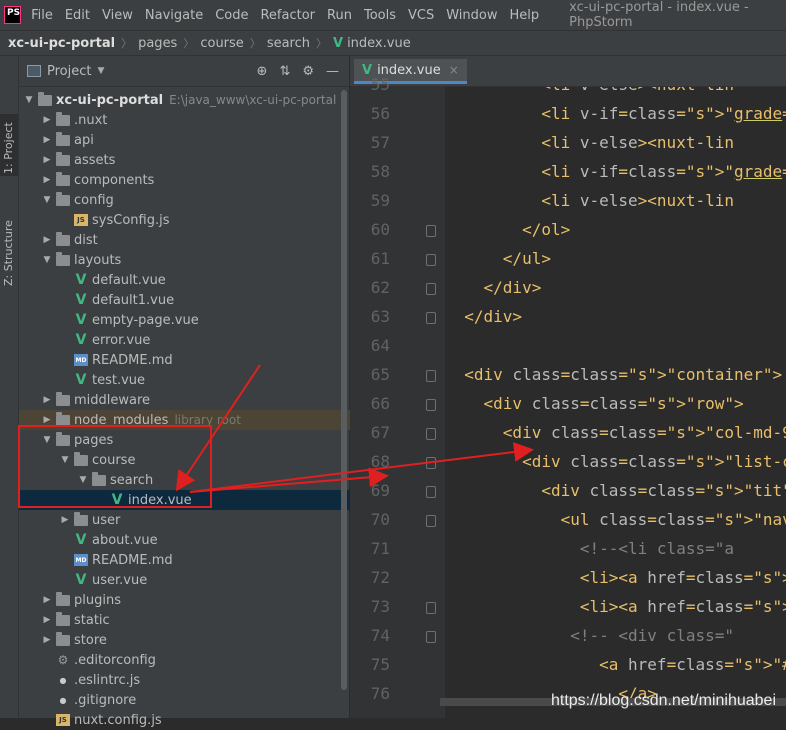 The height and width of the screenshot is (730, 786). I want to click on project-tool-tab: 1: Project, so click(9, 145).